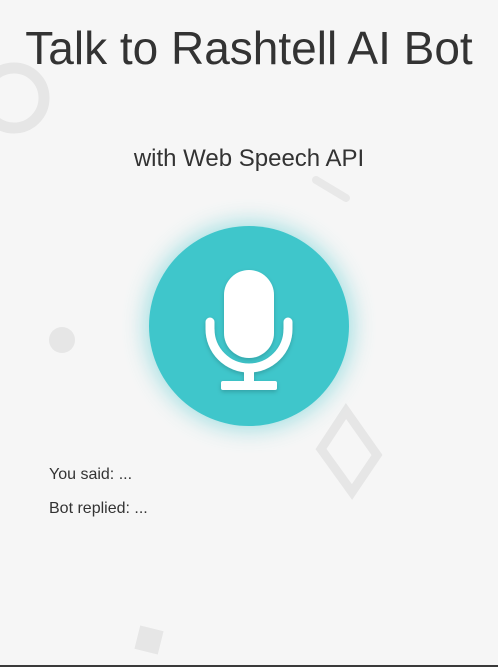 The width and height of the screenshot is (498, 667). I want to click on page-subtitle: with Web Speech API, so click(249, 158).